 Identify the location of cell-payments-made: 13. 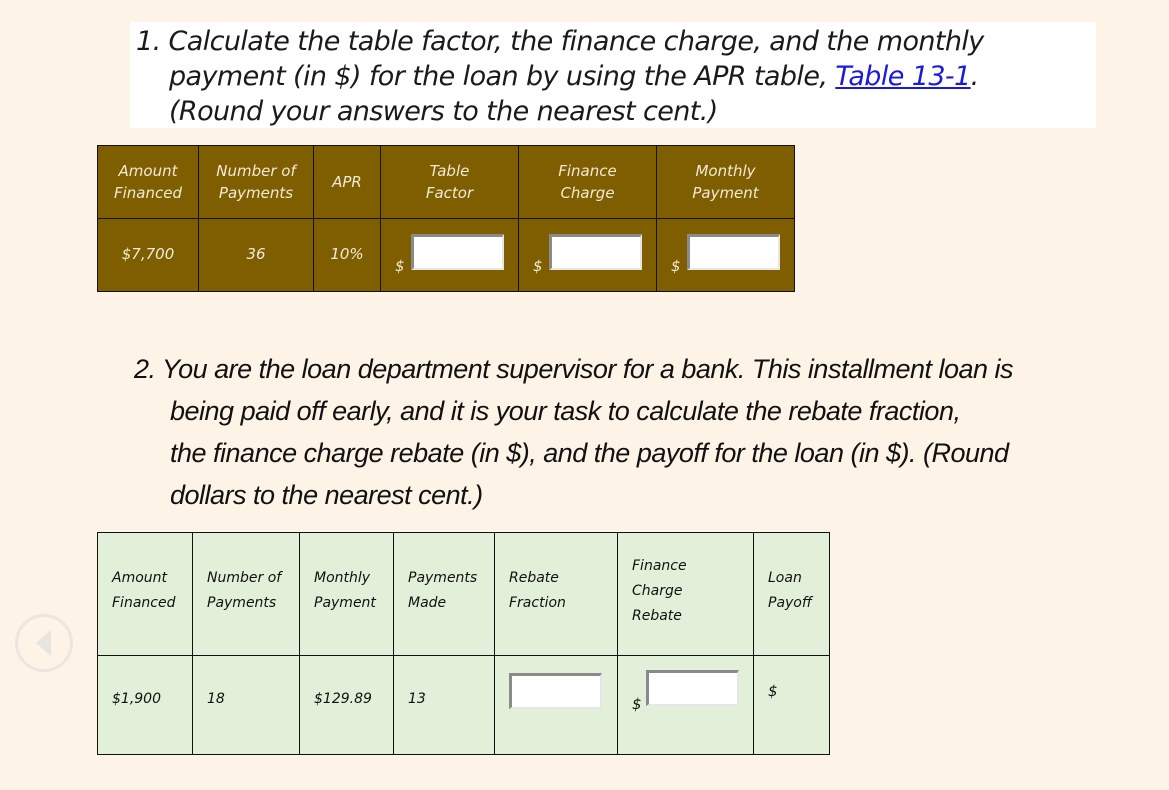
(444, 705).